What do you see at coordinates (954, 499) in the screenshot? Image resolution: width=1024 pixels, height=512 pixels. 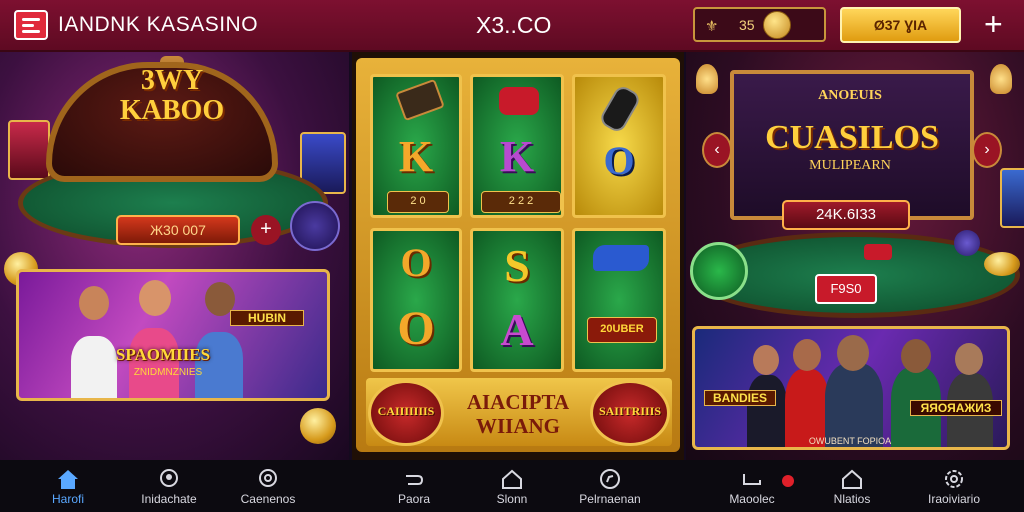 I see `nav-label: Iraoiviario` at bounding box center [954, 499].